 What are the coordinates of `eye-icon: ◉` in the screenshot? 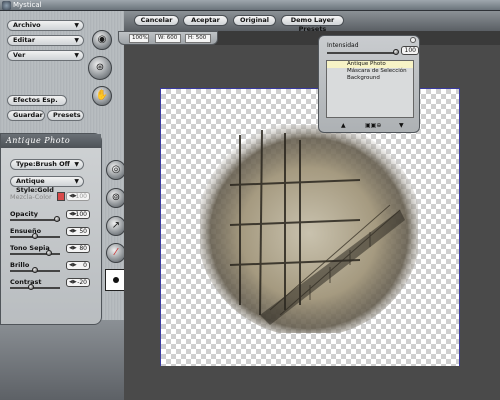 It's located at (102, 39).